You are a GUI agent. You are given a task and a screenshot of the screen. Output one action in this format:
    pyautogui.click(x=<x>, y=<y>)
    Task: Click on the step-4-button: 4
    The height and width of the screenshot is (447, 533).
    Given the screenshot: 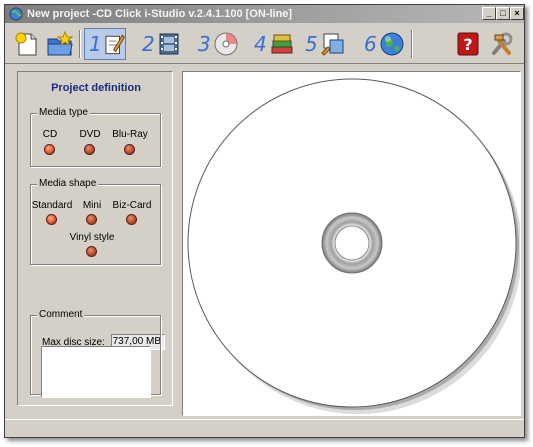 What is the action you would take?
    pyautogui.click(x=272, y=44)
    